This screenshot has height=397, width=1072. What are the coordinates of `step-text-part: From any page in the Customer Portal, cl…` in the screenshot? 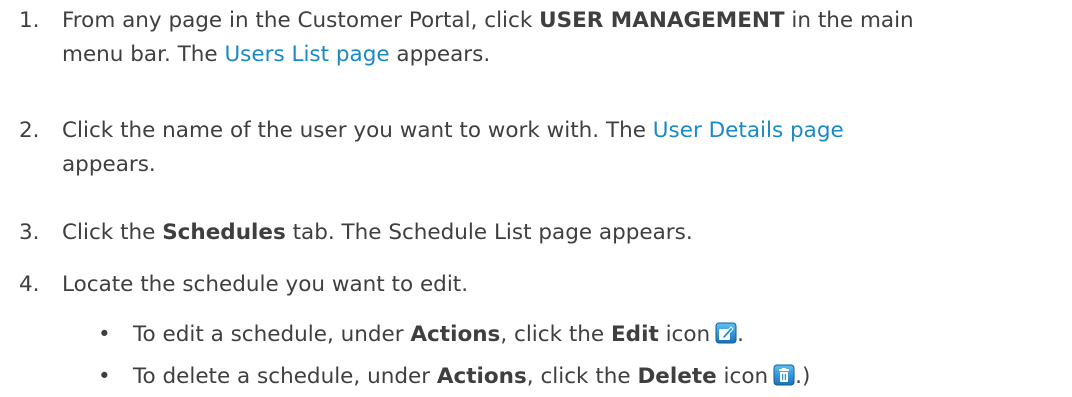 It's located at (301, 20).